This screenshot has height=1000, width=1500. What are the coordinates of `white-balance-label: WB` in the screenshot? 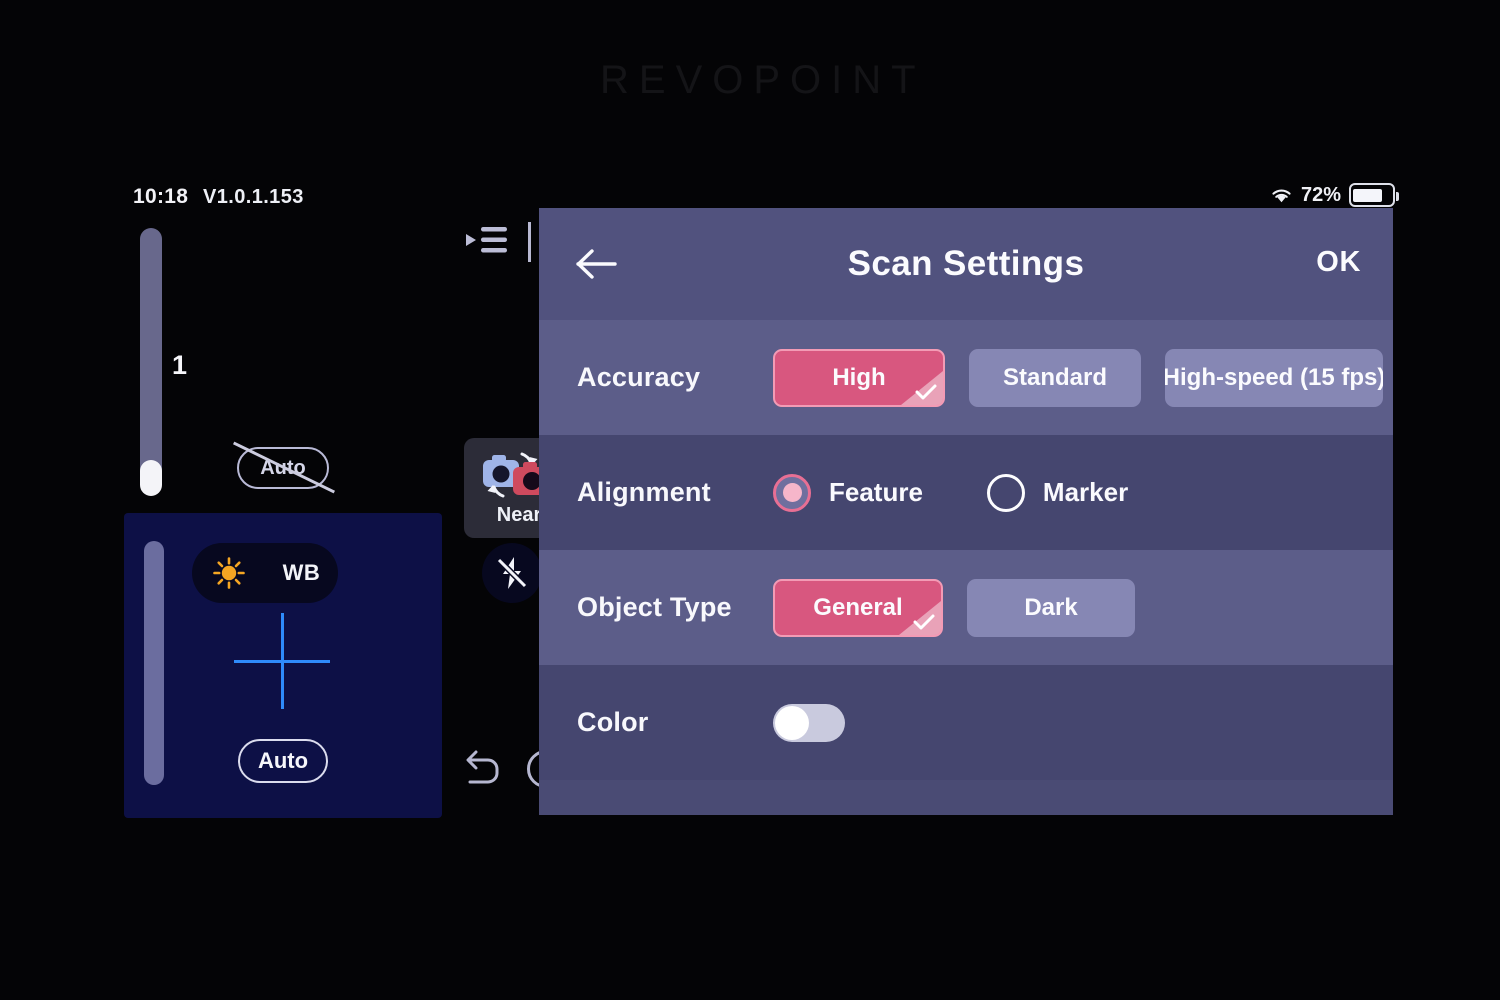 It's located at (301, 572).